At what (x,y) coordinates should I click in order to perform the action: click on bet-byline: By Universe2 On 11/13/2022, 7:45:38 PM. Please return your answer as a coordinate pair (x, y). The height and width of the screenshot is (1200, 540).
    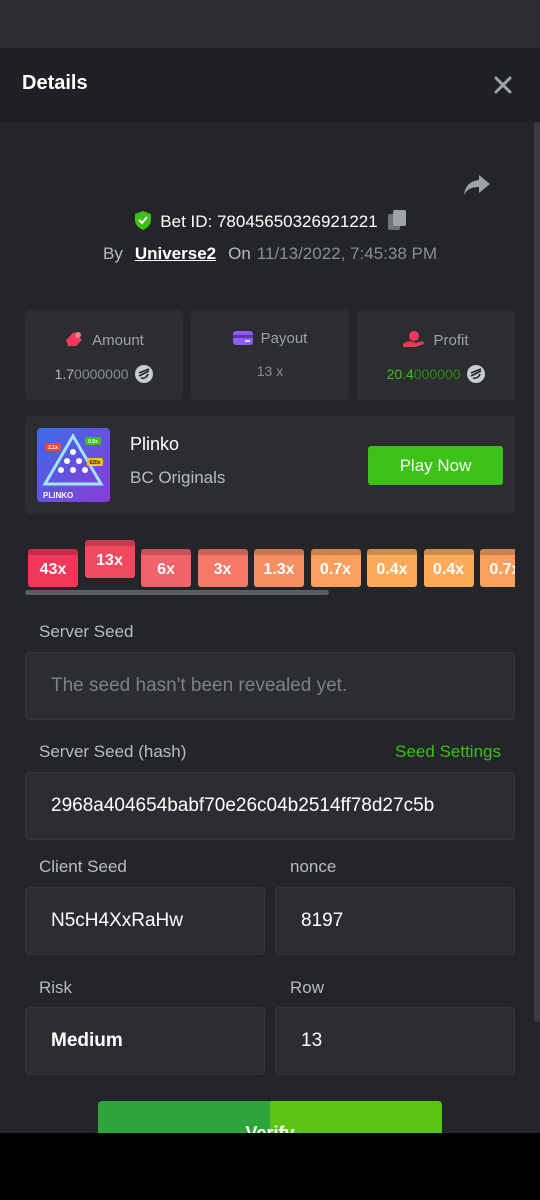
    Looking at the image, I should click on (270, 254).